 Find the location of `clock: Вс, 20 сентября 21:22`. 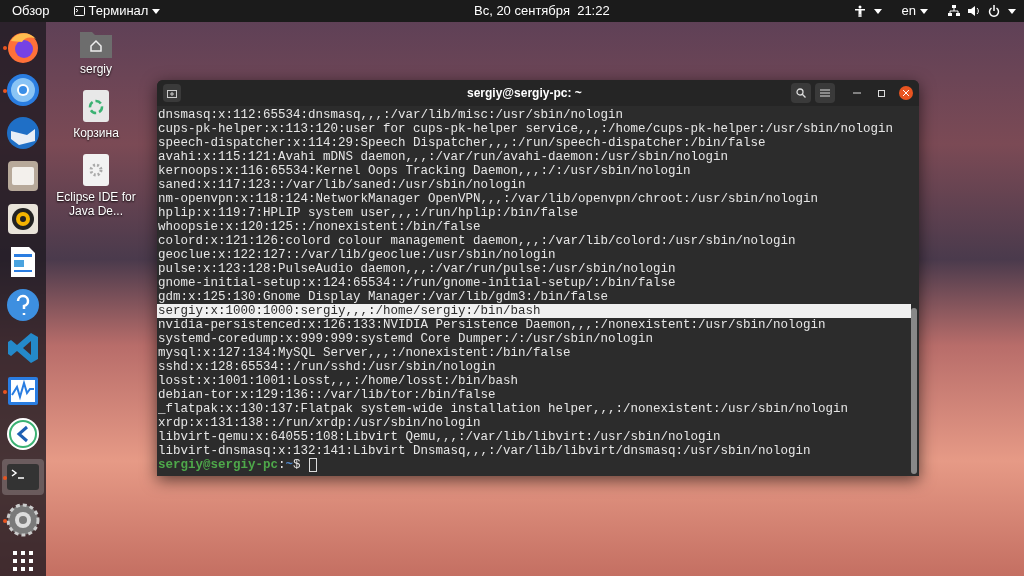

clock: Вс, 20 сентября 21:22 is located at coordinates (542, 11).